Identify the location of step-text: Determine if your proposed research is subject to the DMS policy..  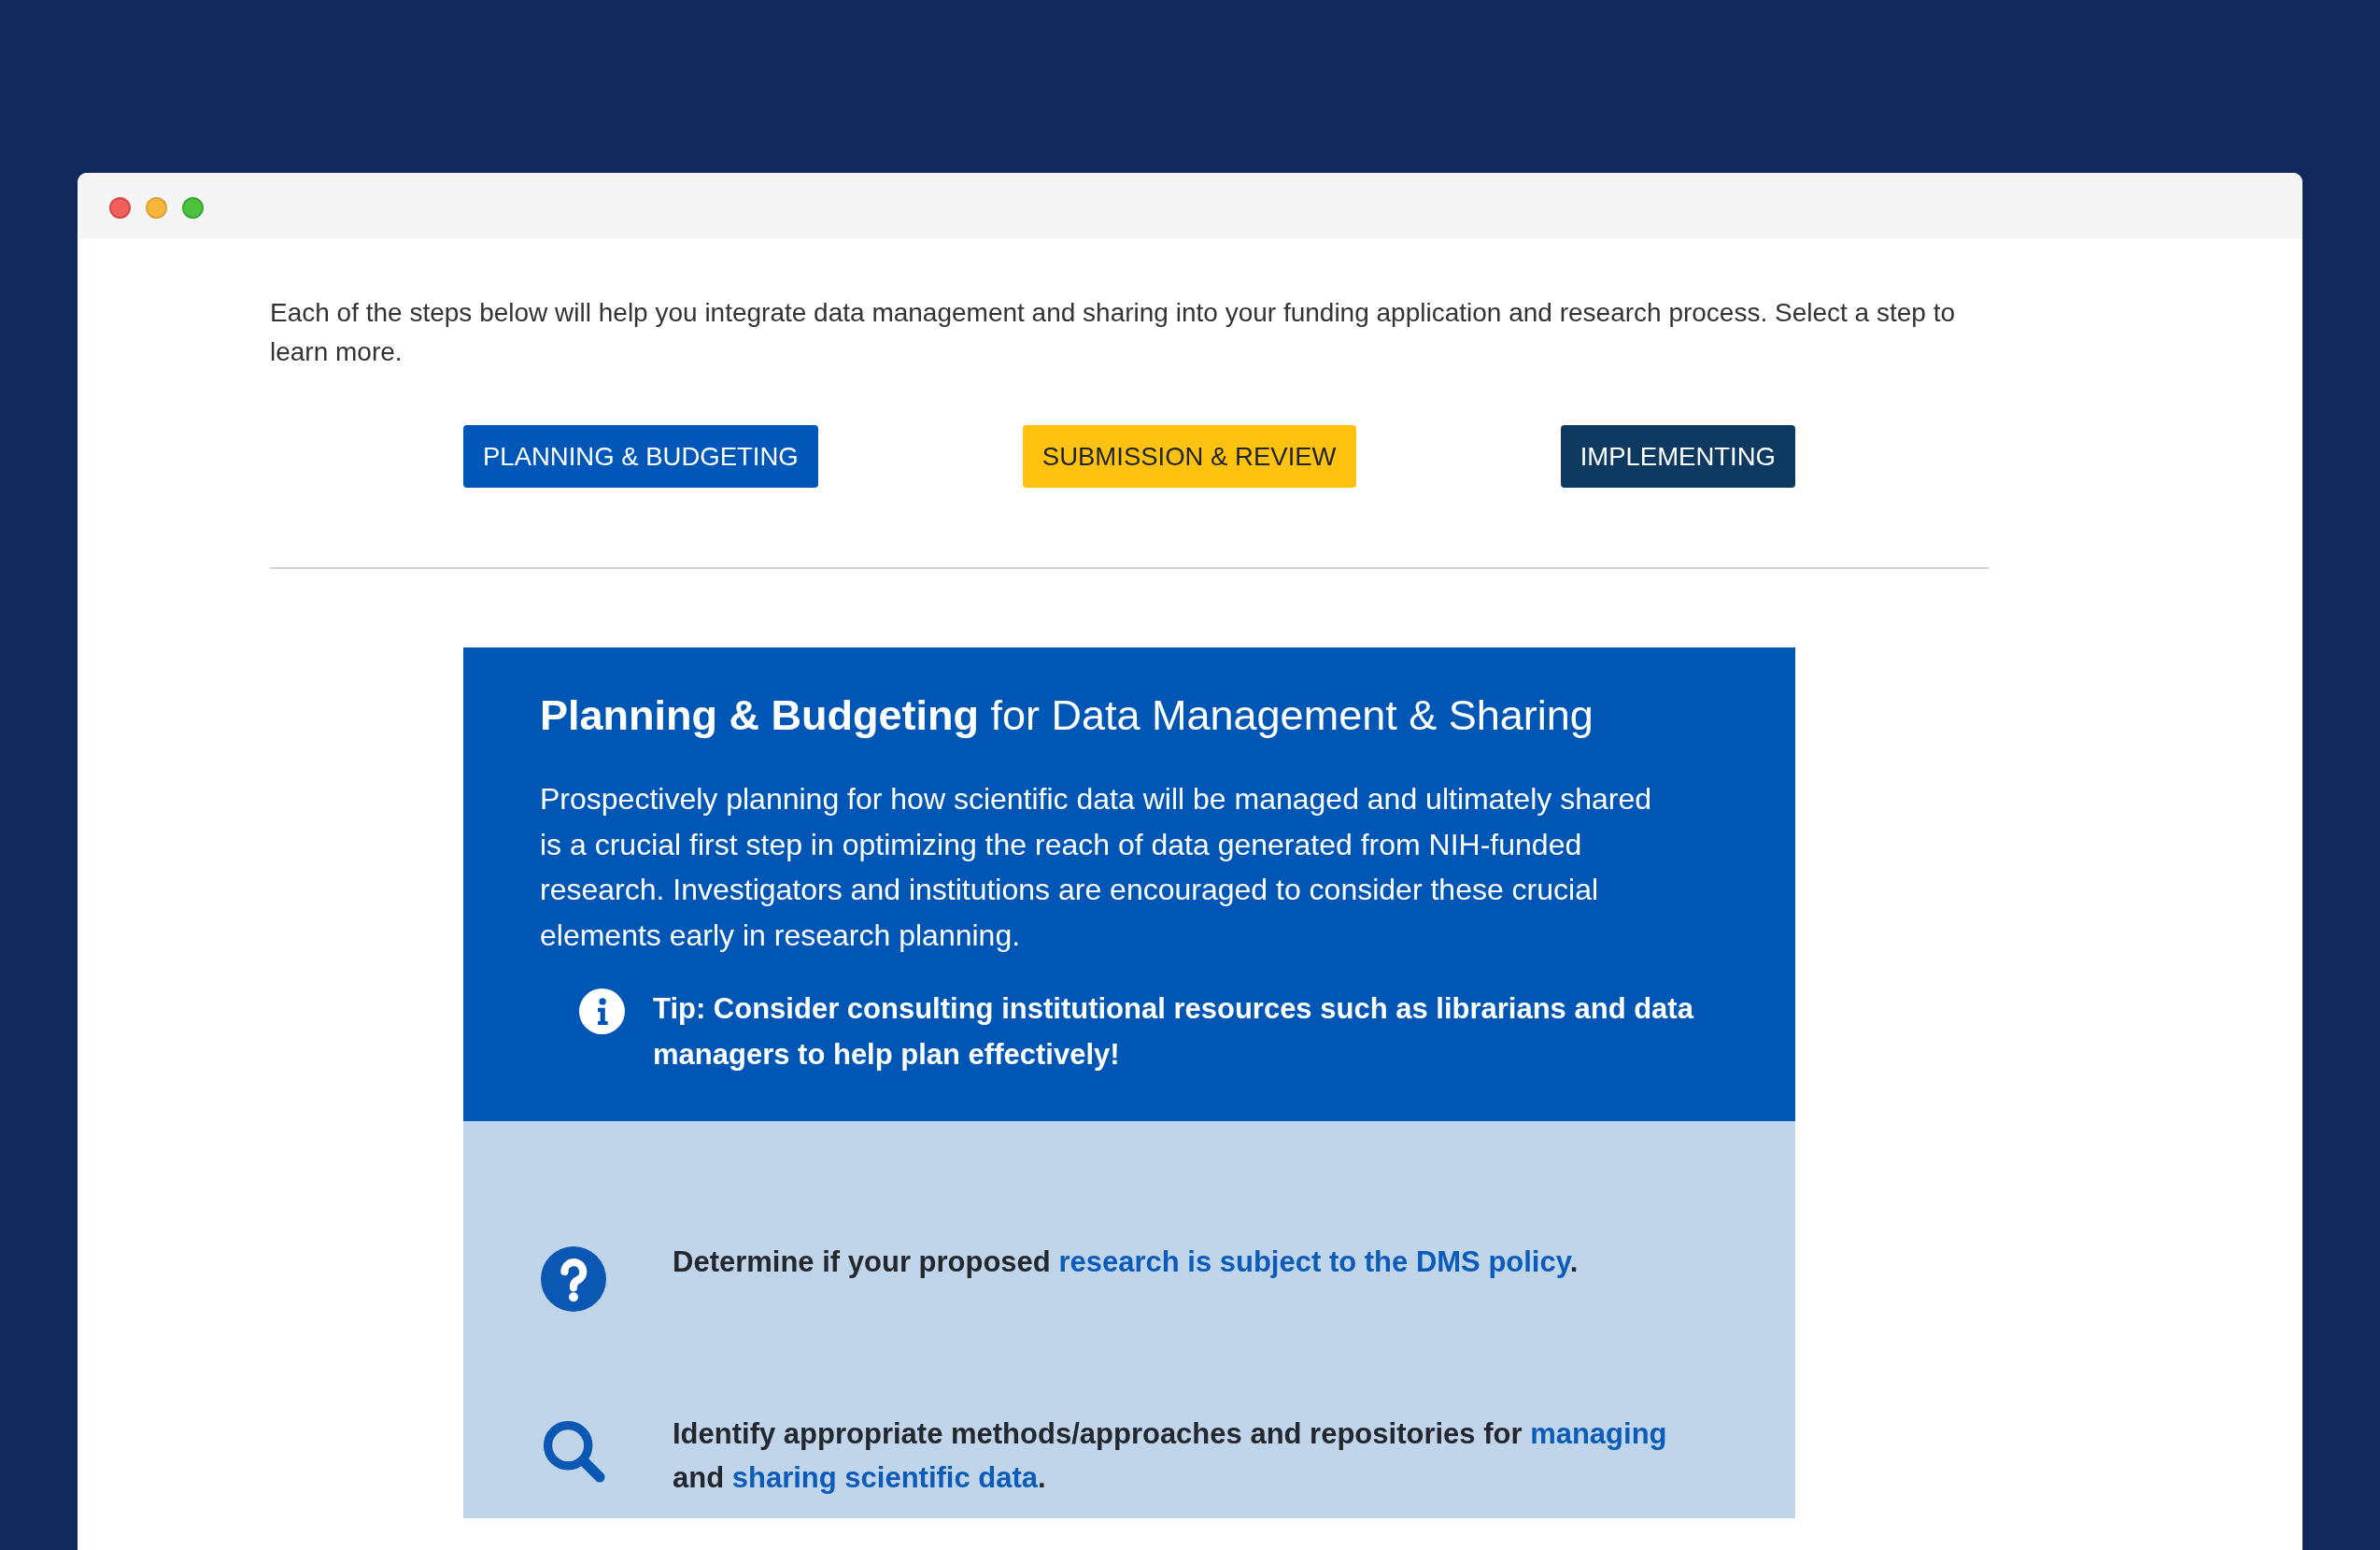
(1126, 1262).